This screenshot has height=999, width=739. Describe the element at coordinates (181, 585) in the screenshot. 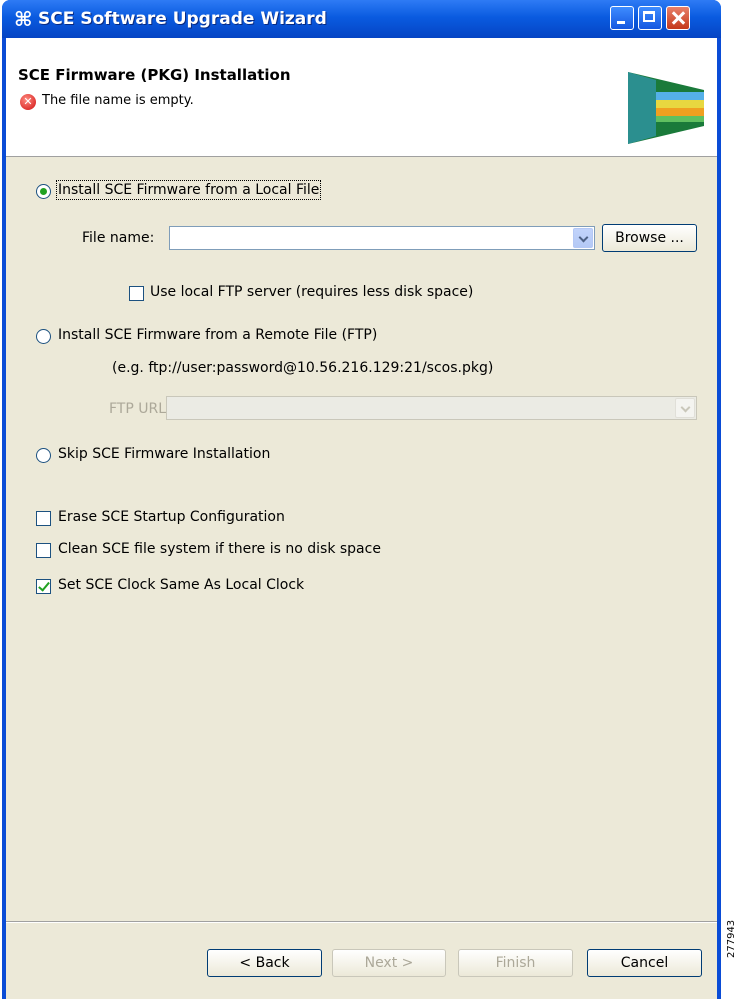

I see `set-clock-label: Set SCE Clock Same As Local Clock` at that location.